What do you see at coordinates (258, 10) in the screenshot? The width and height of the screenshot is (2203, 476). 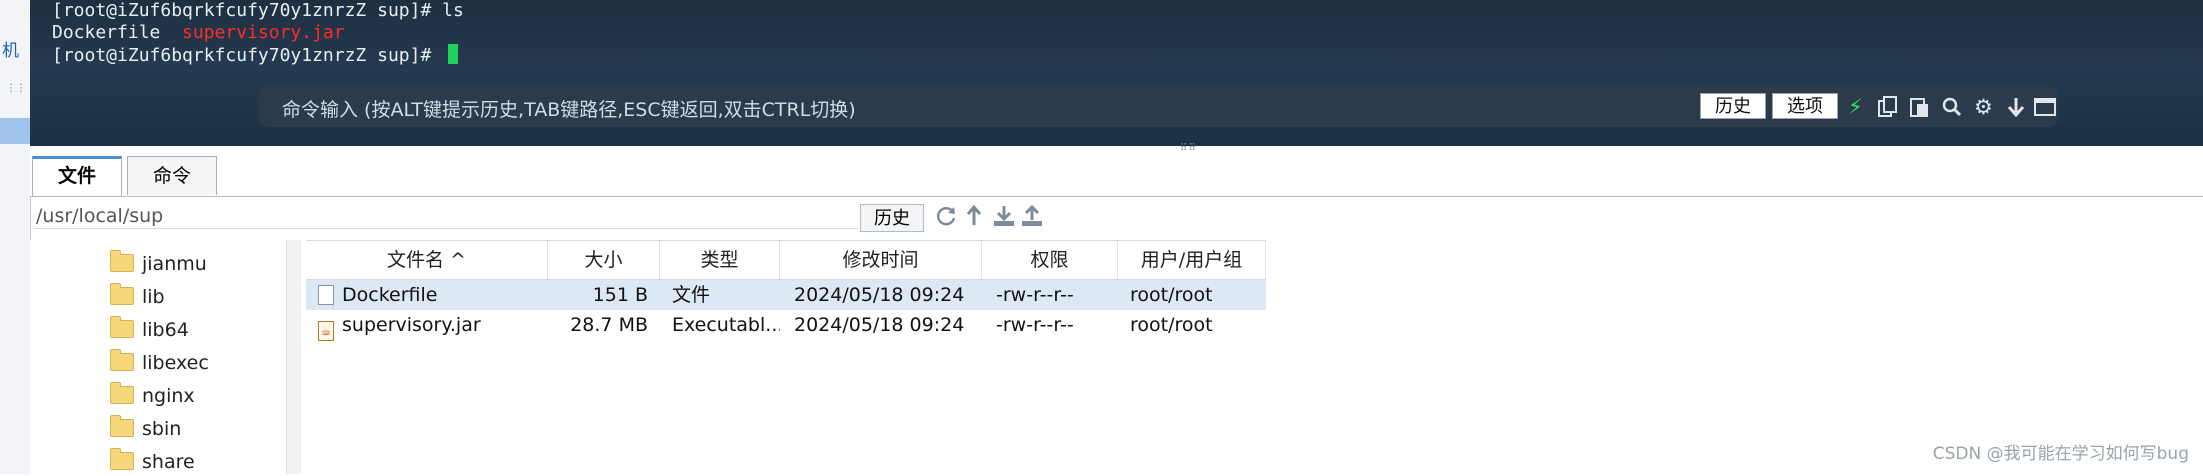 I see `terminal-line: [root@iZuf6bqrkfcufy70y1znrzZ sup]# ls` at bounding box center [258, 10].